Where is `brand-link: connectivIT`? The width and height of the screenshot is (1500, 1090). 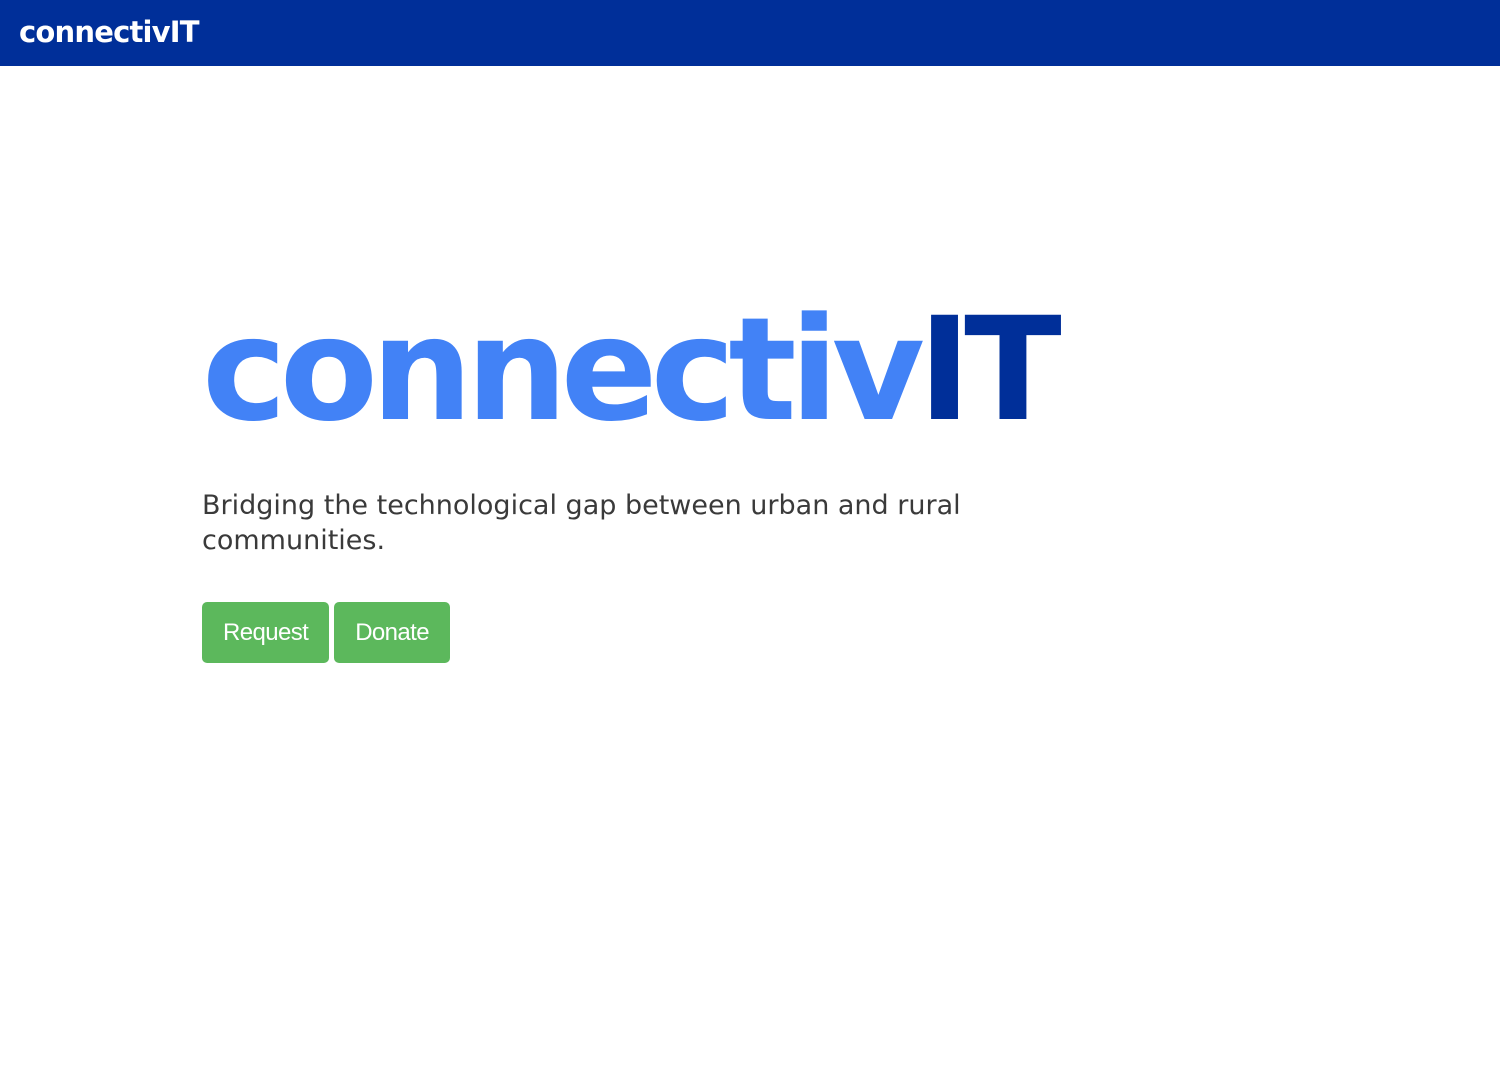
brand-link: connectivIT is located at coordinates (109, 32).